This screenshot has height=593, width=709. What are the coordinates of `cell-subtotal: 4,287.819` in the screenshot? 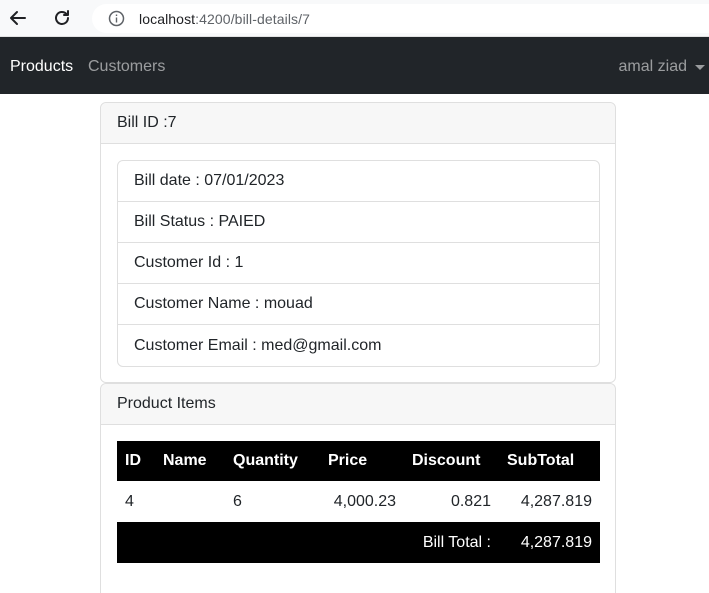 It's located at (556, 501).